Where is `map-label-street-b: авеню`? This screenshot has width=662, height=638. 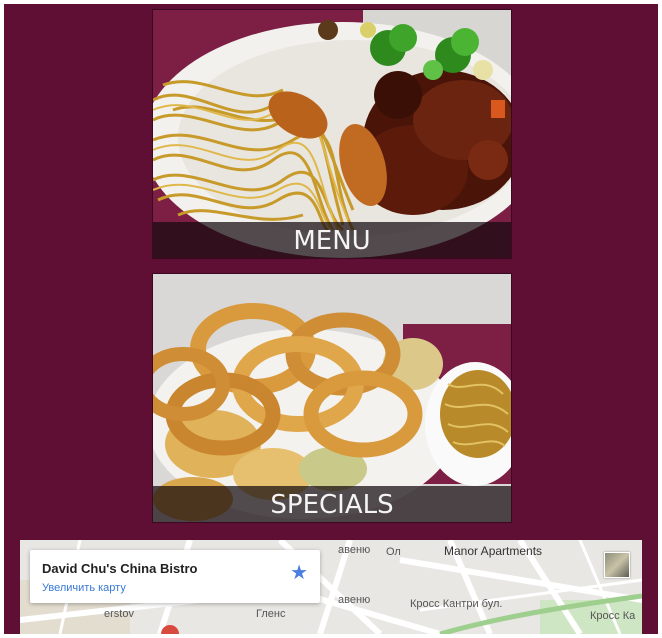 map-label-street-b: авеню is located at coordinates (354, 600).